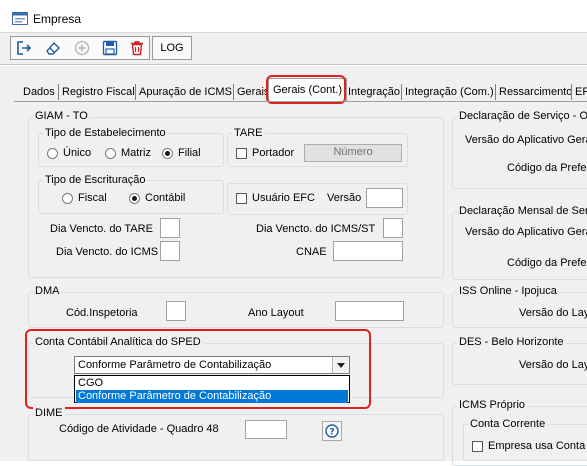 This screenshot has height=466, width=587. Describe the element at coordinates (266, 429) in the screenshot. I see `codigo-atividade-input` at that location.